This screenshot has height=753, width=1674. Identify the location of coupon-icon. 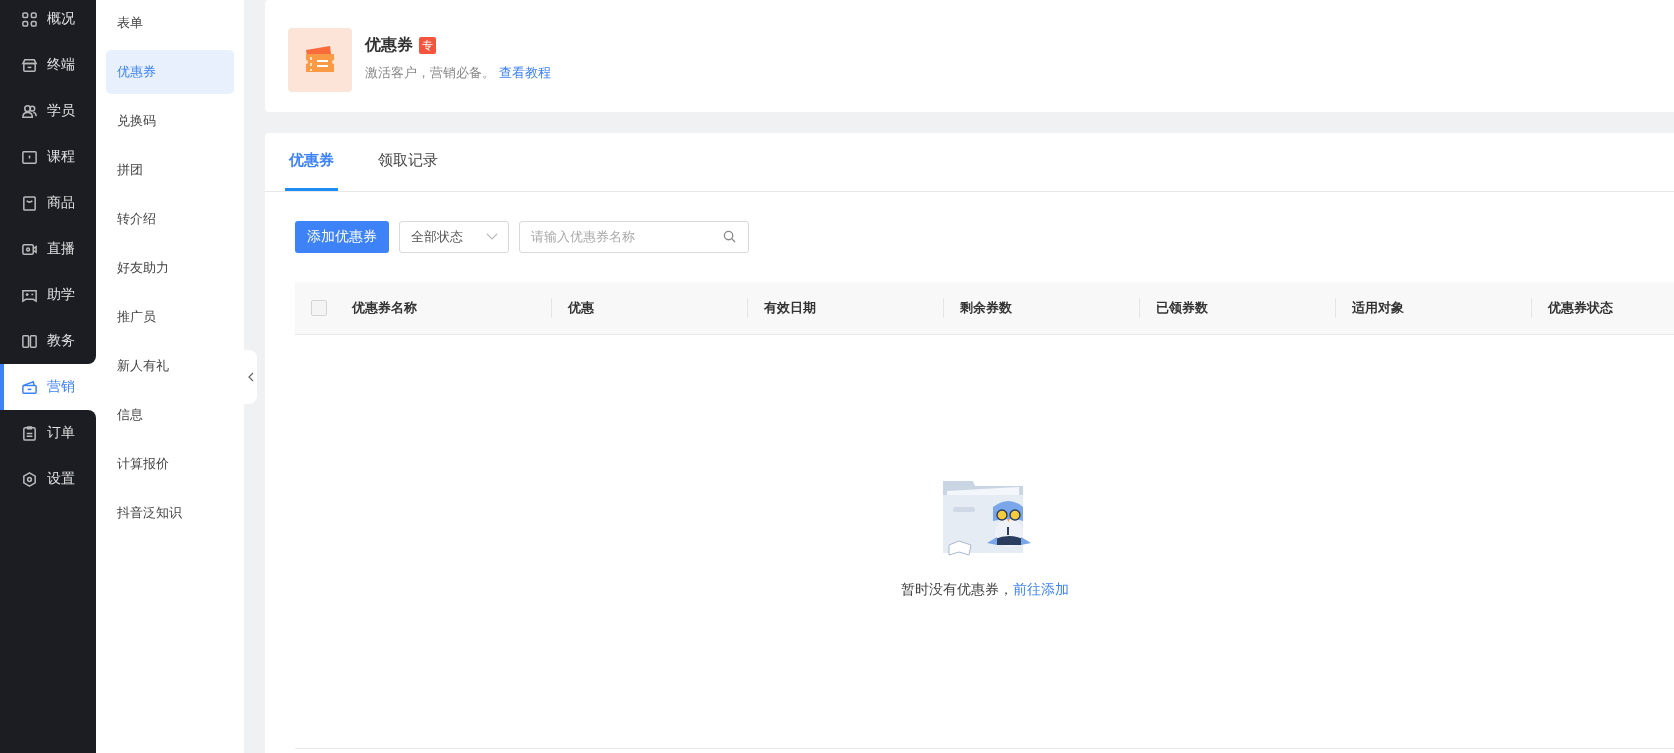
(320, 60).